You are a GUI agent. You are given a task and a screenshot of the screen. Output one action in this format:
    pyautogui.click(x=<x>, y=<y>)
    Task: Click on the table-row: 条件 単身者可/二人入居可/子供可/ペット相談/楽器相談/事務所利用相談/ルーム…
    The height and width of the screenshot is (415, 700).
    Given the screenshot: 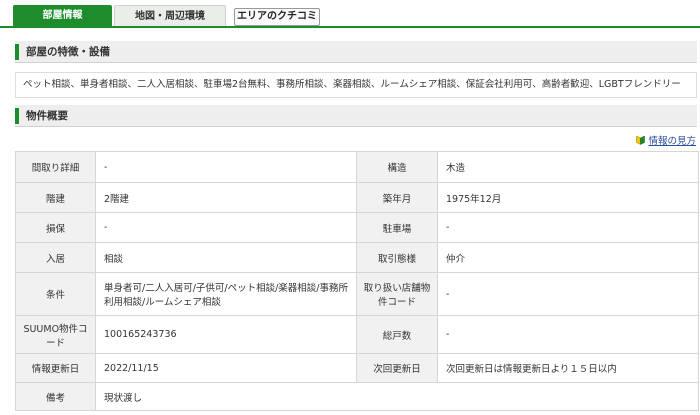 What is the action you would take?
    pyautogui.click(x=357, y=294)
    